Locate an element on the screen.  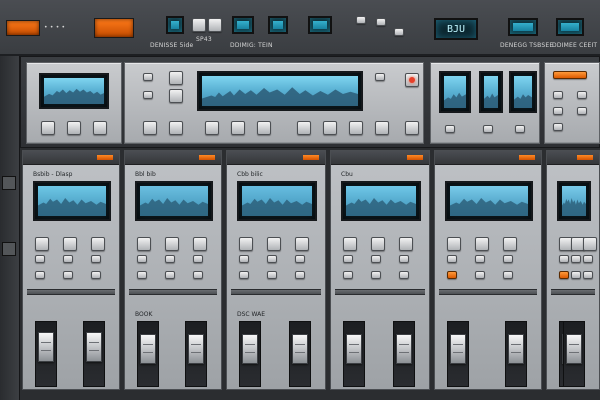
waveform-path is located at coordinates (174, 207).